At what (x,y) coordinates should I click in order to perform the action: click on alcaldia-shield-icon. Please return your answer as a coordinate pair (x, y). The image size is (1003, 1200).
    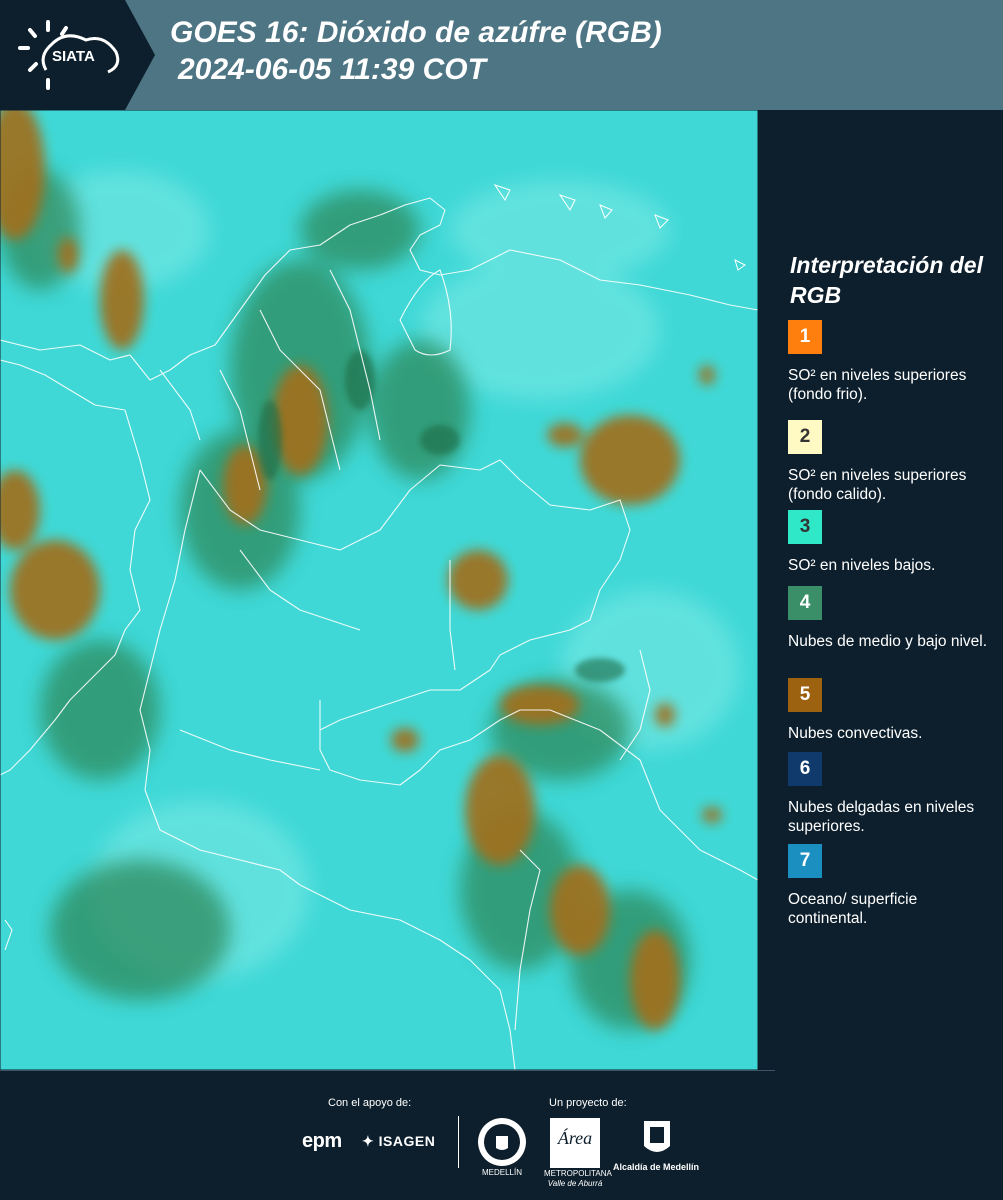
    Looking at the image, I should click on (657, 1136).